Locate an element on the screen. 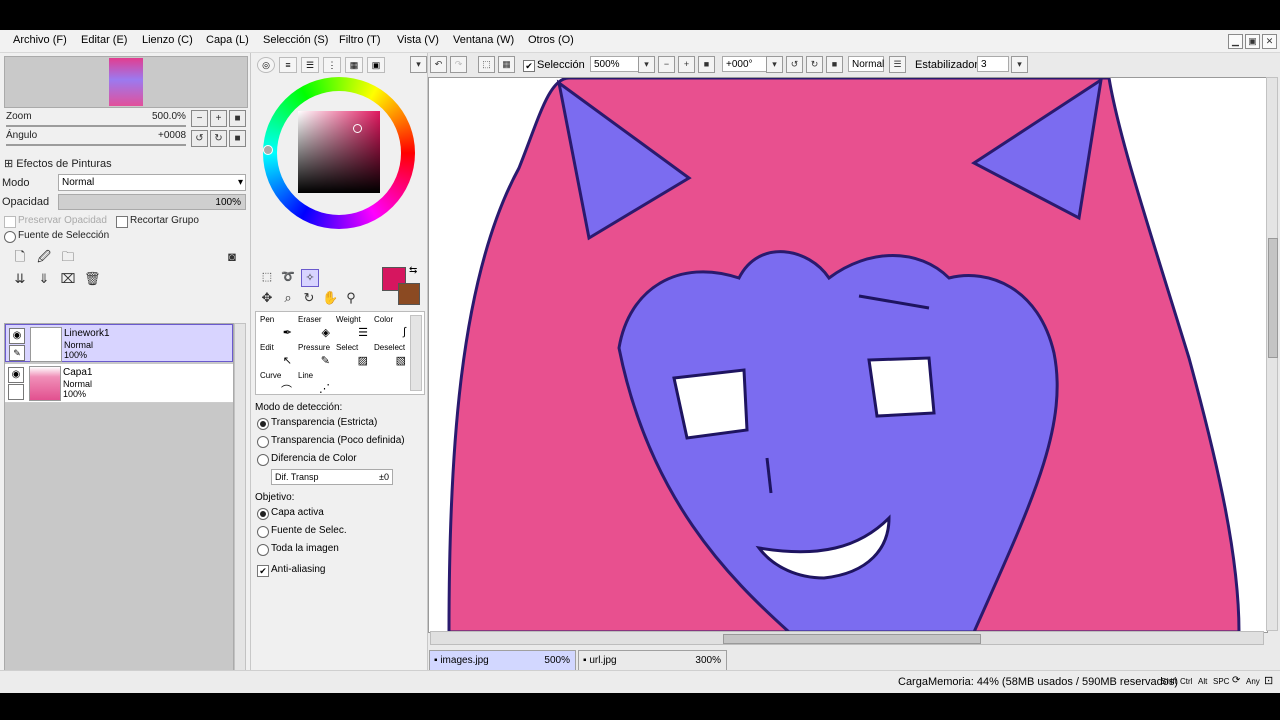  rotate-icon: ↻ is located at coordinates (309, 298).